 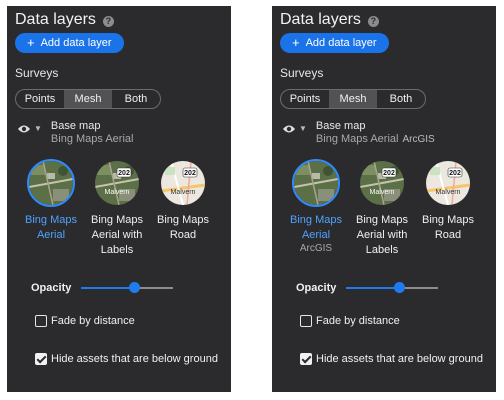 What do you see at coordinates (316, 248) in the screenshot?
I see `map-option-source: ArcGIS` at bounding box center [316, 248].